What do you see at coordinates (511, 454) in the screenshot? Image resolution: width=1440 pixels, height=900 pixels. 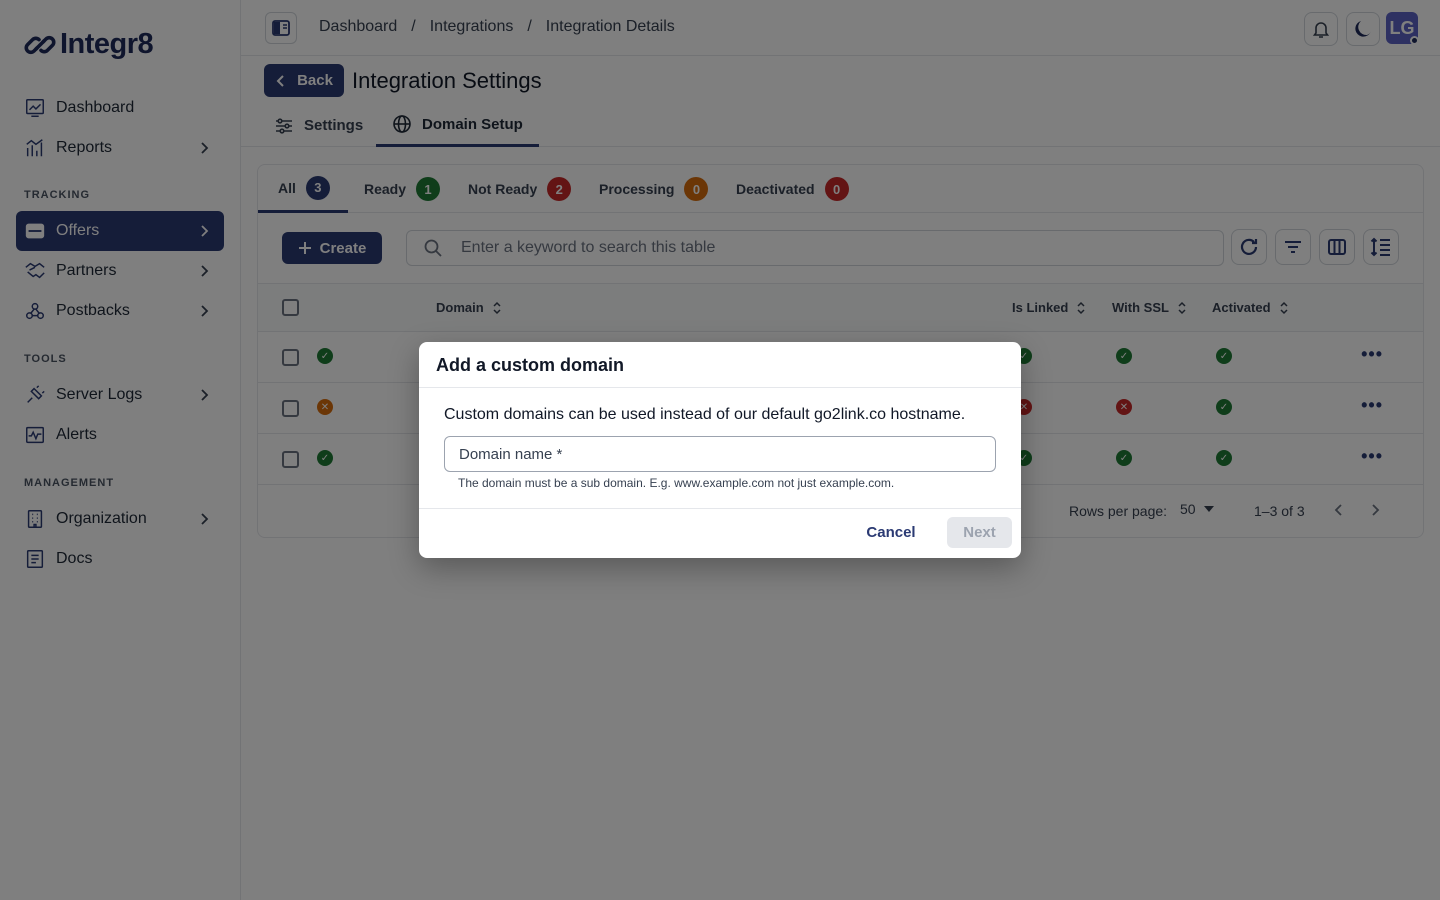 I see `domain-name-placeholder: Domain name *` at bounding box center [511, 454].